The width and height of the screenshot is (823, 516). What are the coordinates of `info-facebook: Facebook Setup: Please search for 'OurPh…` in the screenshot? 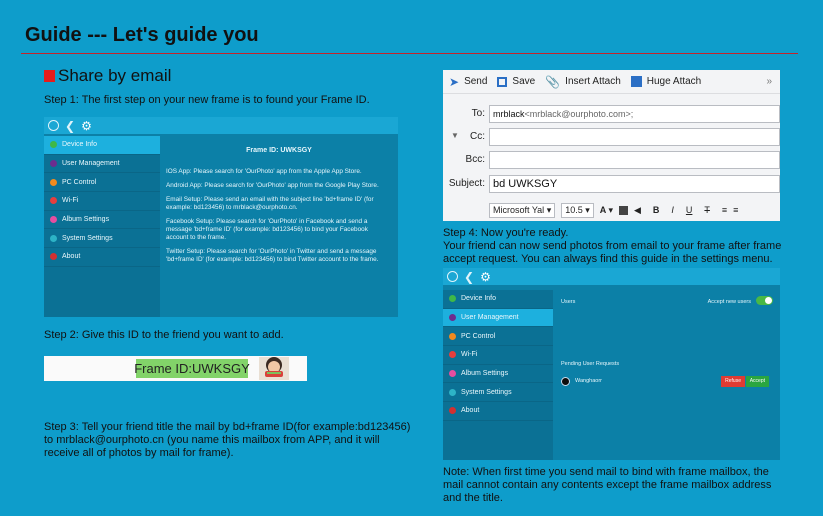 It's located at (267, 229).